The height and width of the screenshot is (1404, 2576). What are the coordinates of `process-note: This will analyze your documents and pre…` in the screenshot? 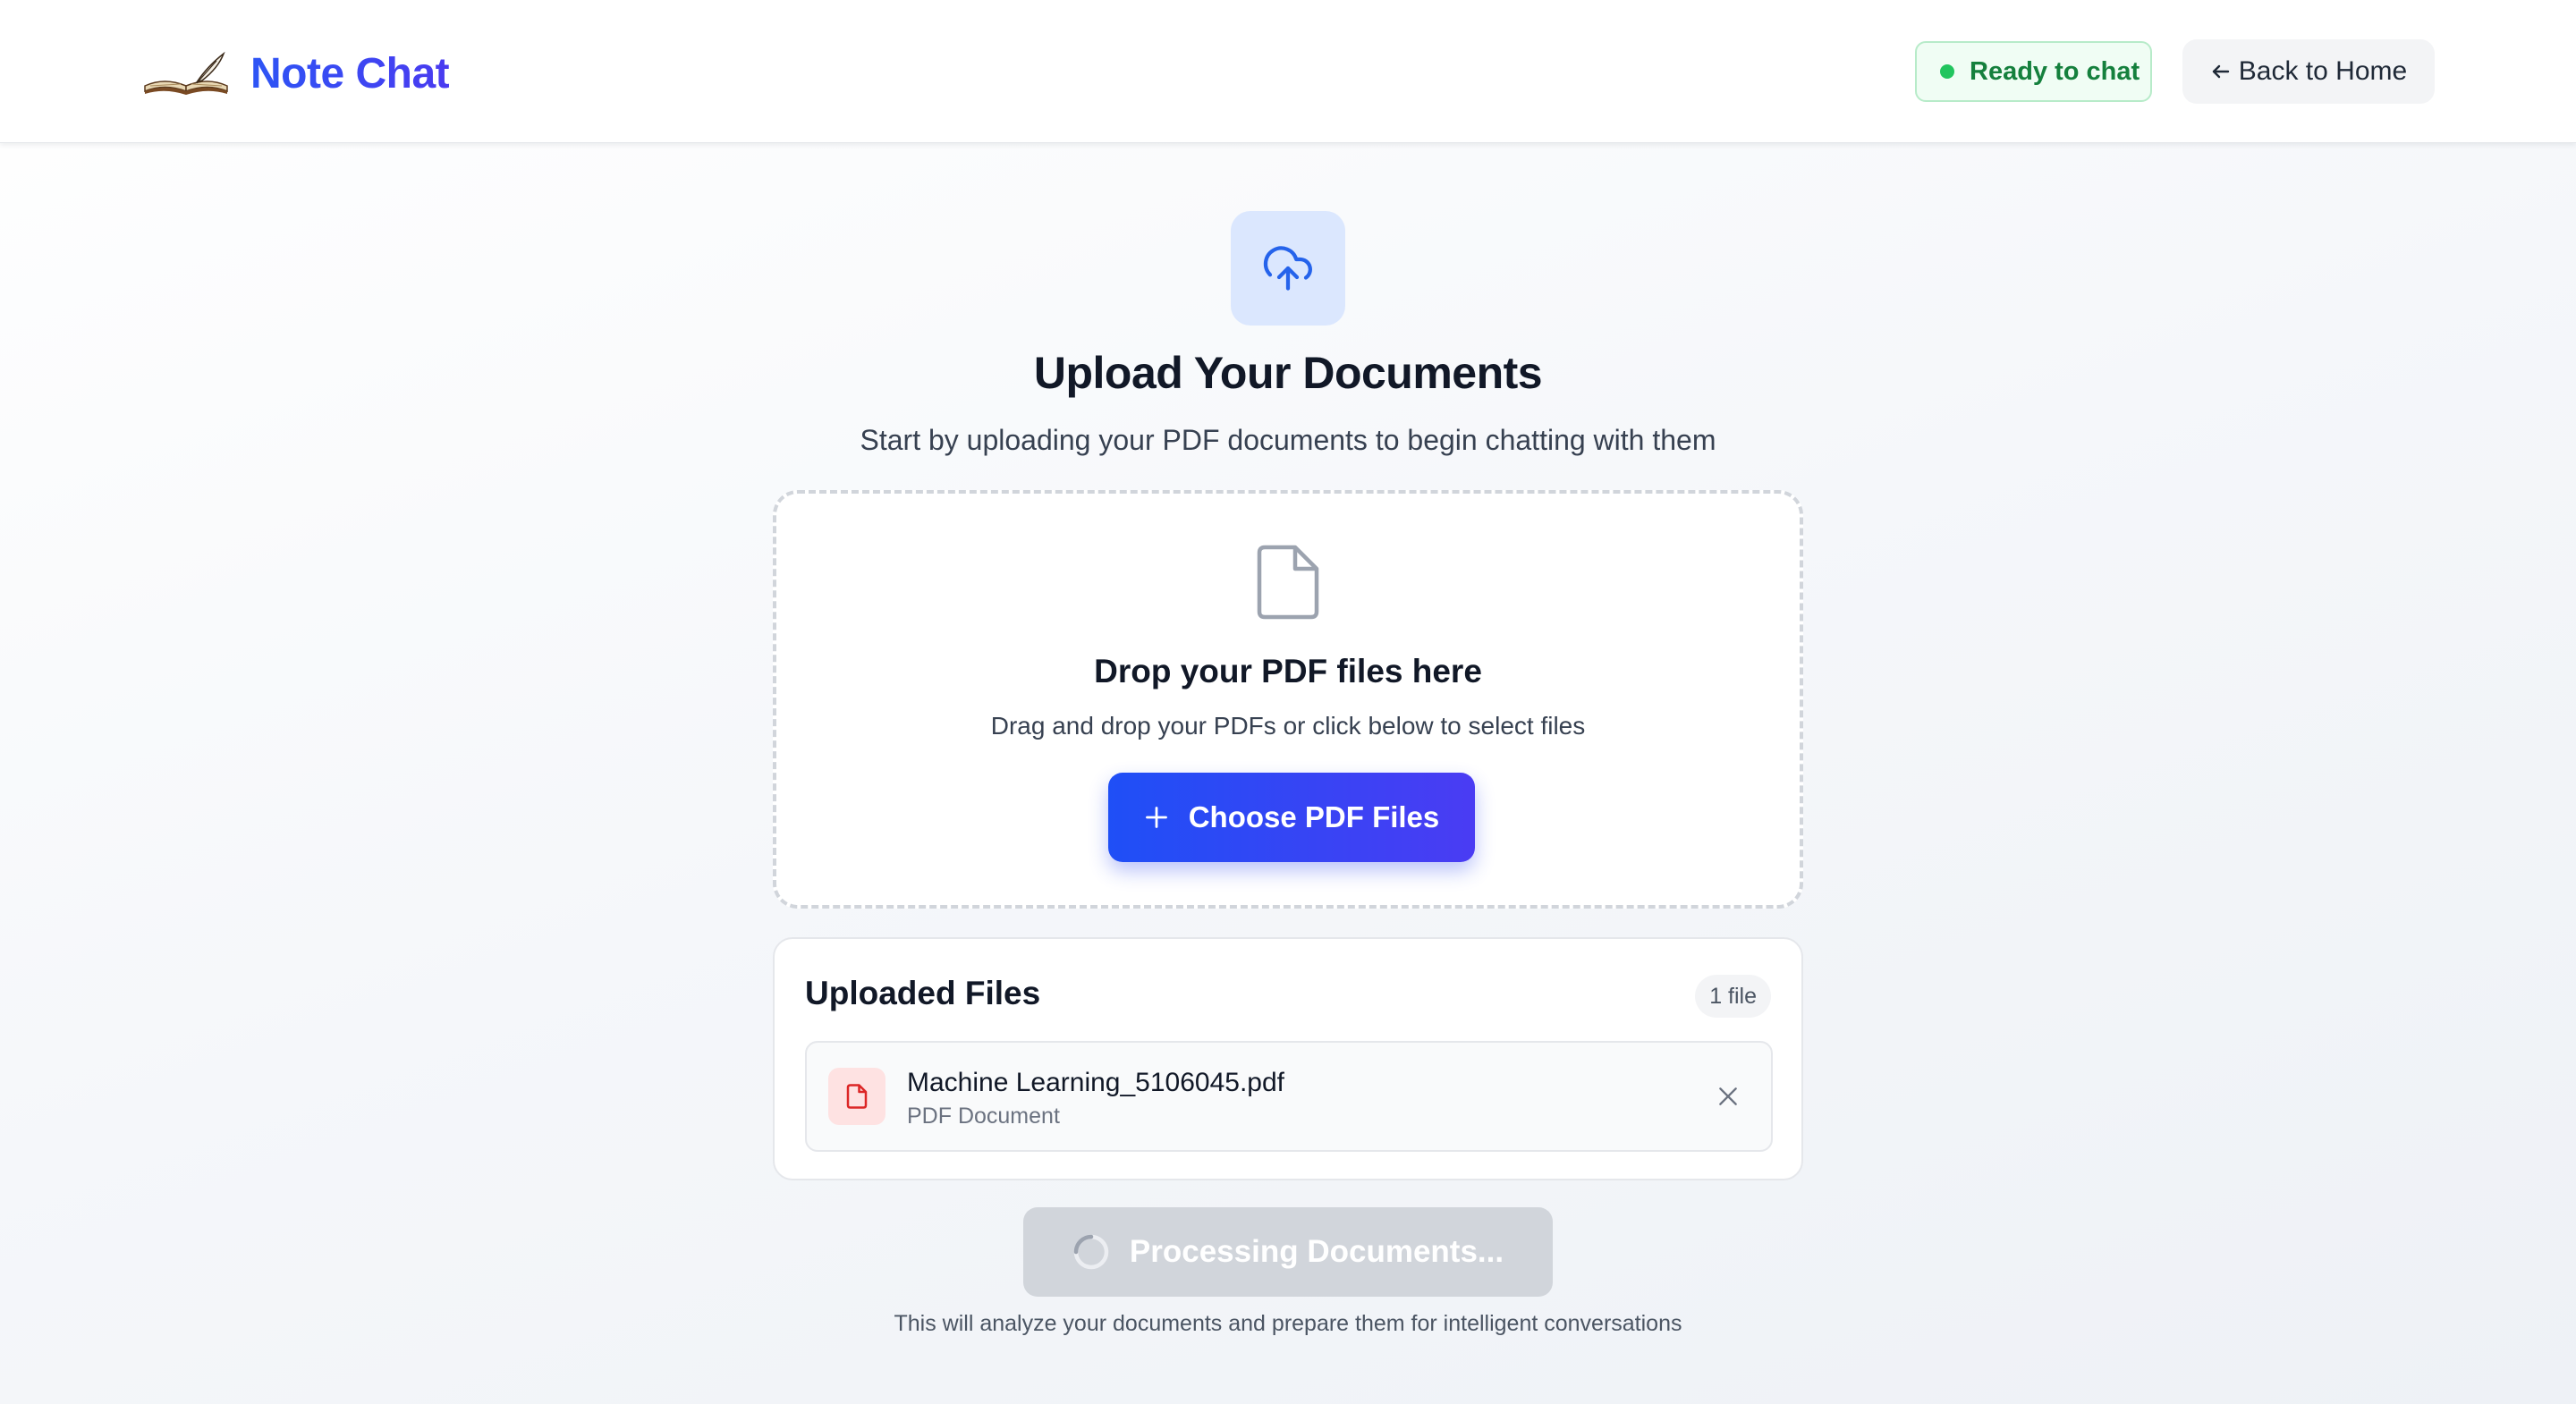 It's located at (1288, 1323).